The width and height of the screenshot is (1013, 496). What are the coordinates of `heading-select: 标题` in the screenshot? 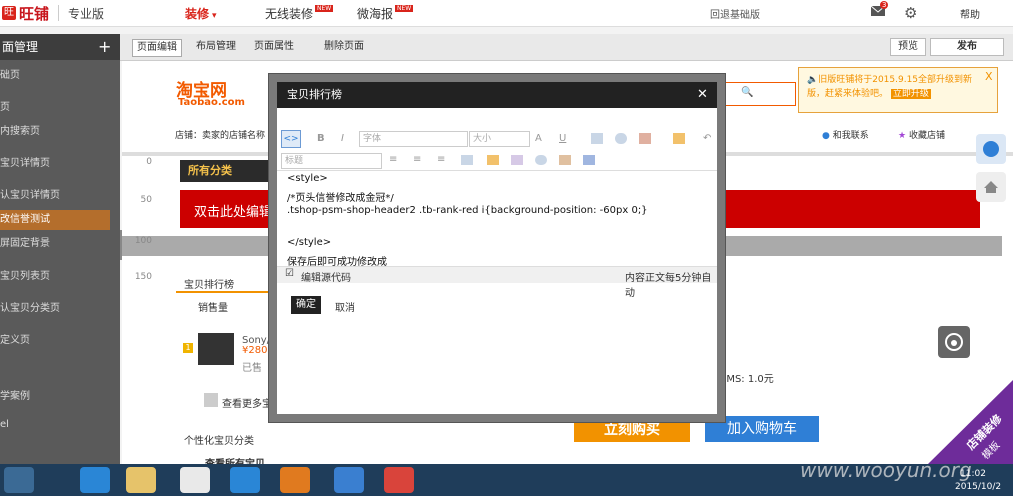 It's located at (331, 161).